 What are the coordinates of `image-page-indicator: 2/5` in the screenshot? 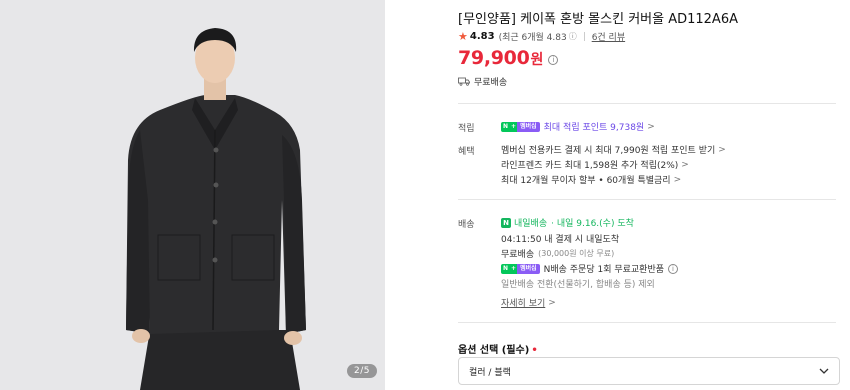 It's located at (362, 371).